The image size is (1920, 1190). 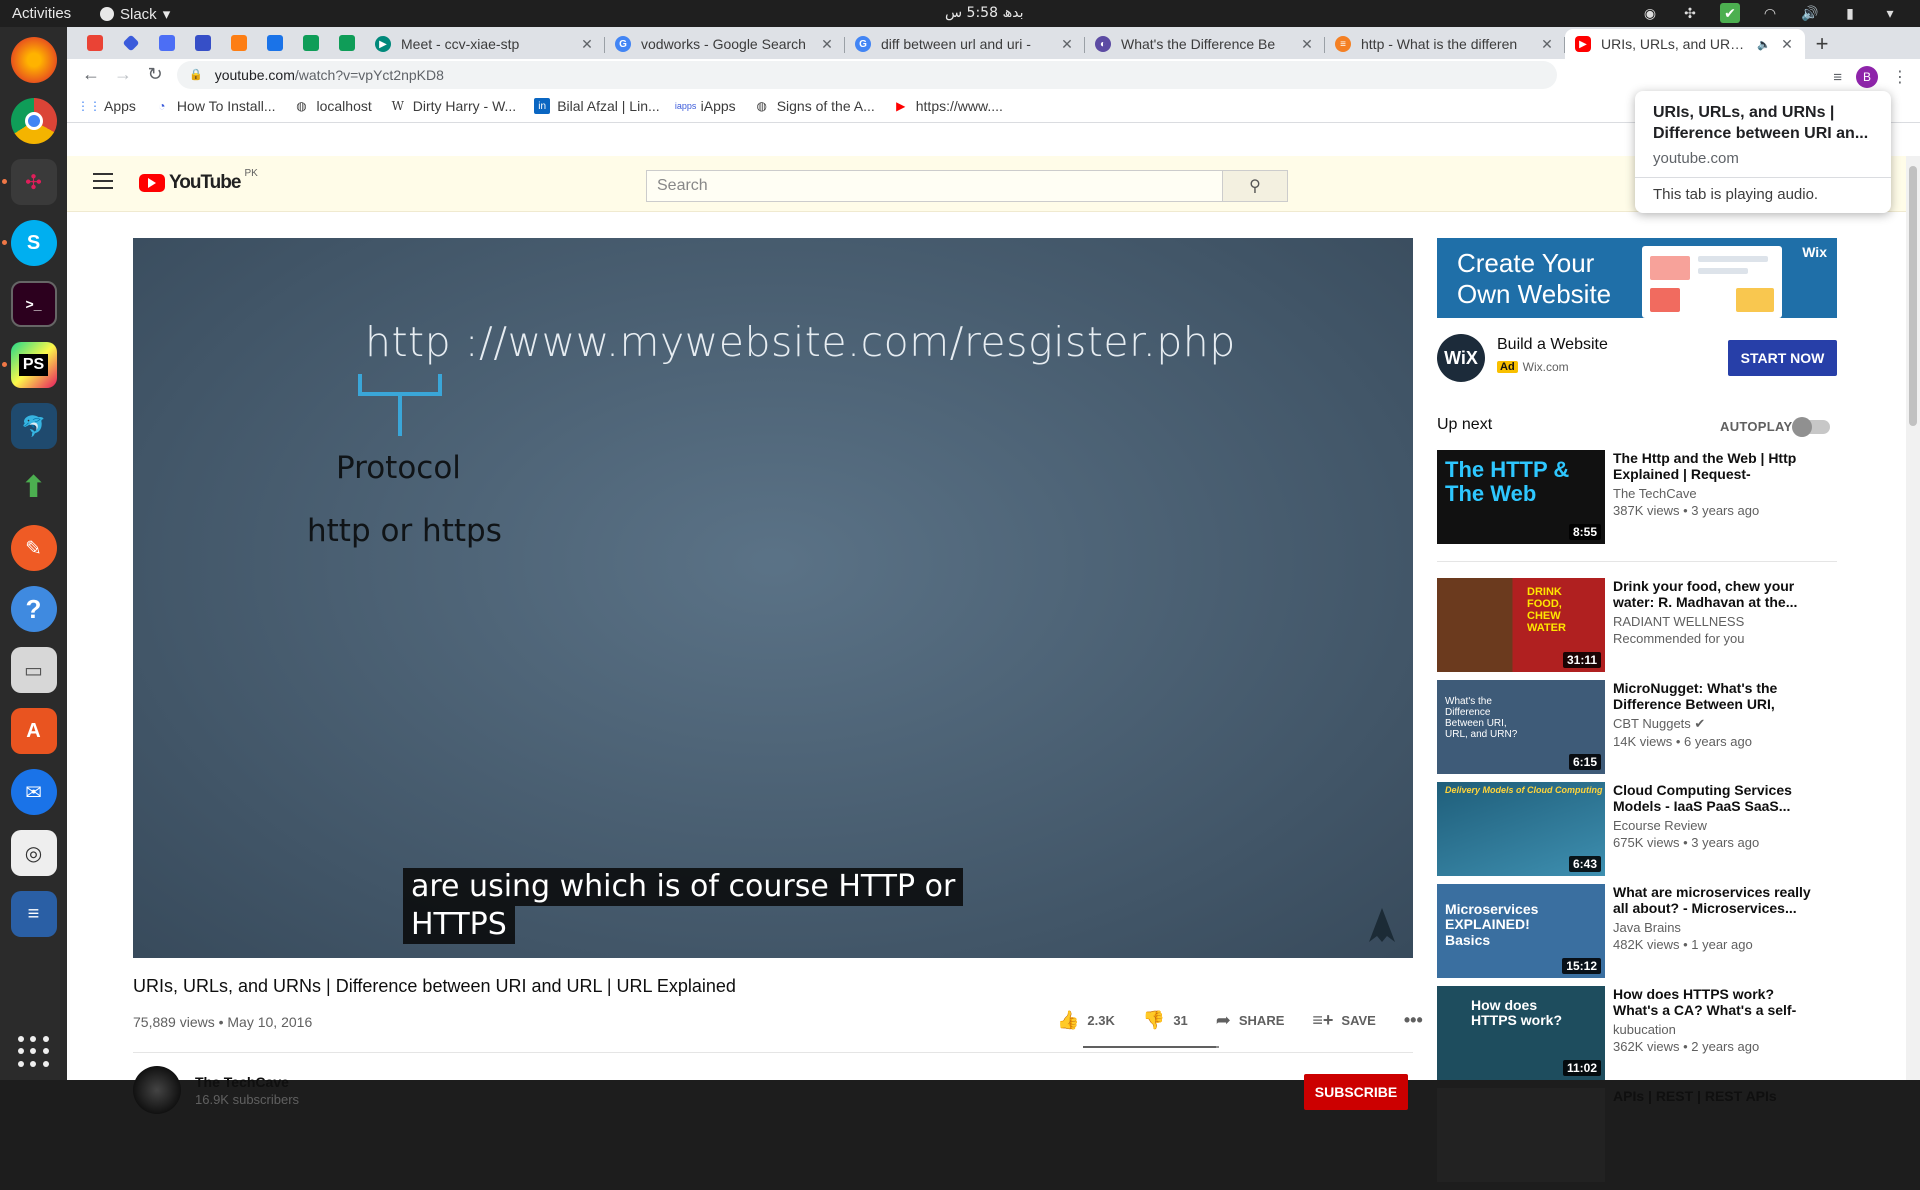 I want to click on video-thumbnail, so click(x=1521, y=1135).